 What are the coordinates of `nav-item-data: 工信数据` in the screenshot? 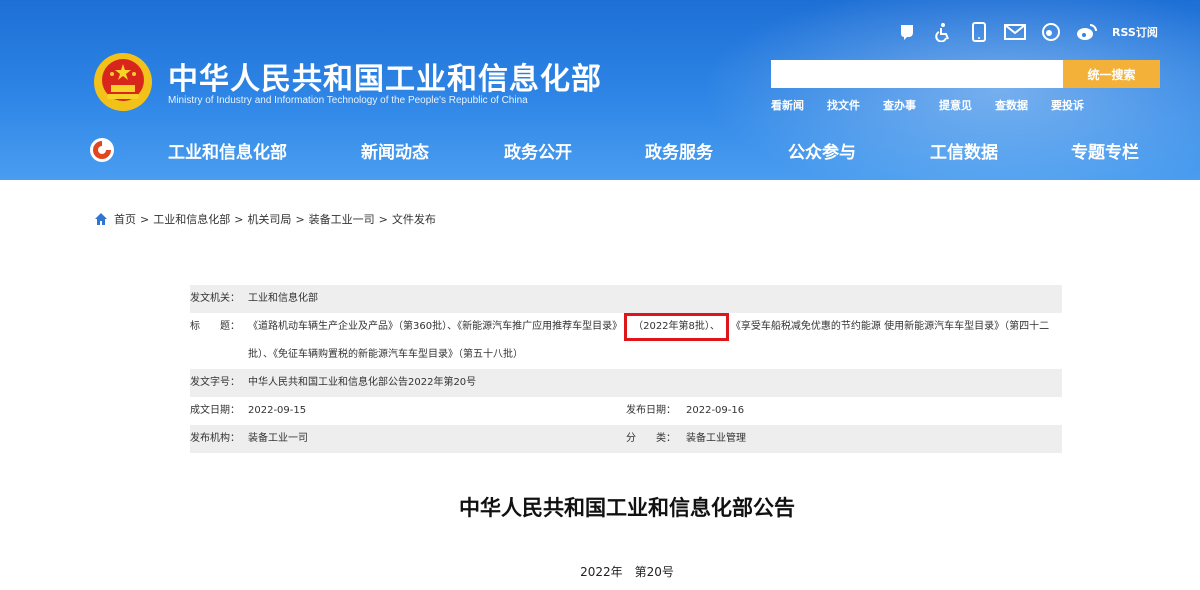 It's located at (964, 150).